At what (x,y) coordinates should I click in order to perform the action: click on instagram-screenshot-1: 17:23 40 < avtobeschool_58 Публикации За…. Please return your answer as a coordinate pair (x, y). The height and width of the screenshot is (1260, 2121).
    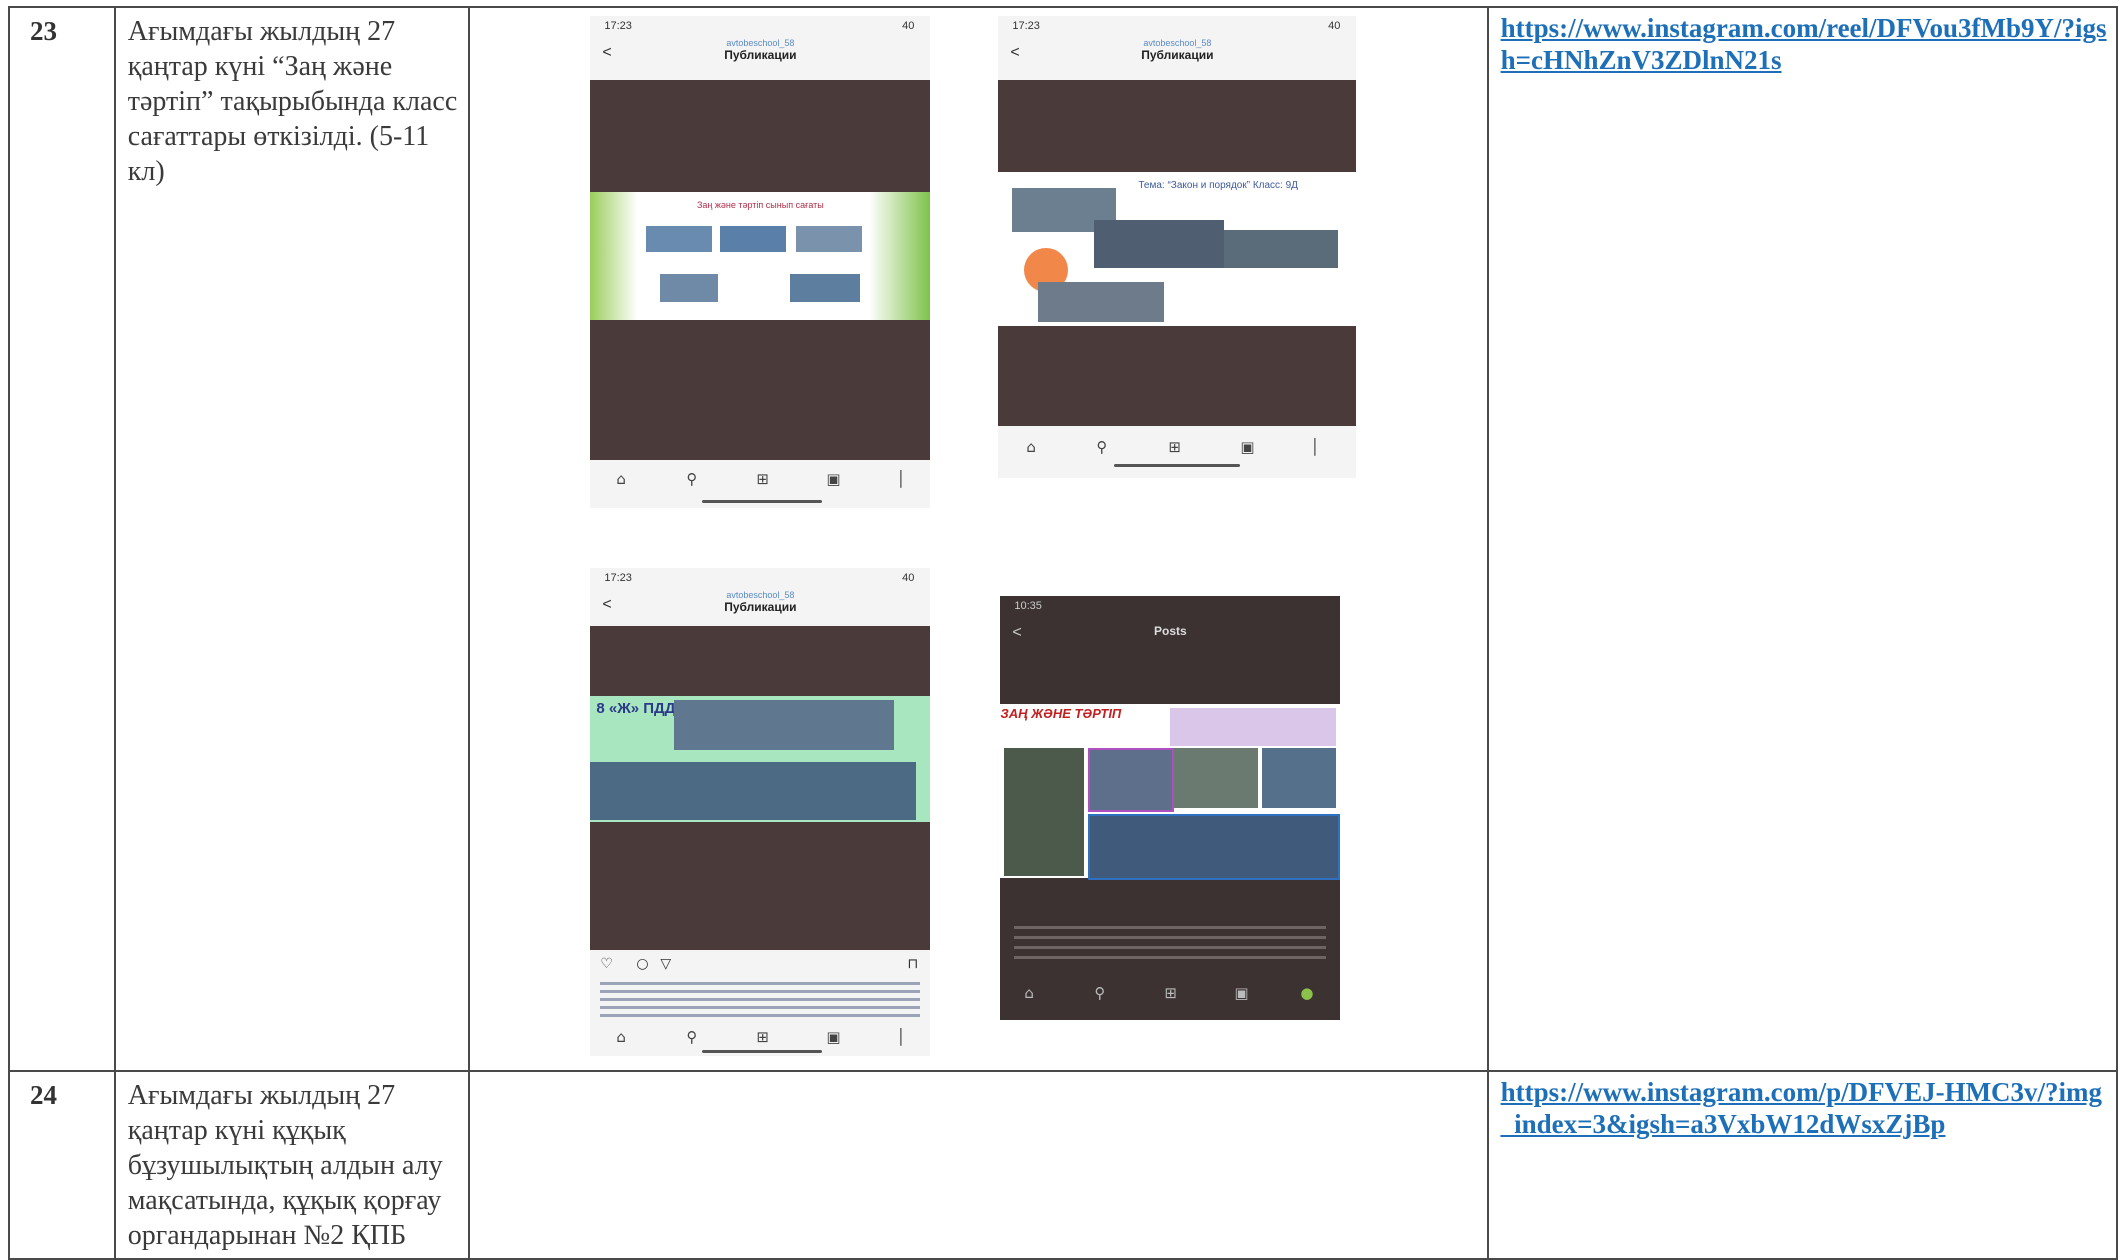
    Looking at the image, I should click on (760, 262).